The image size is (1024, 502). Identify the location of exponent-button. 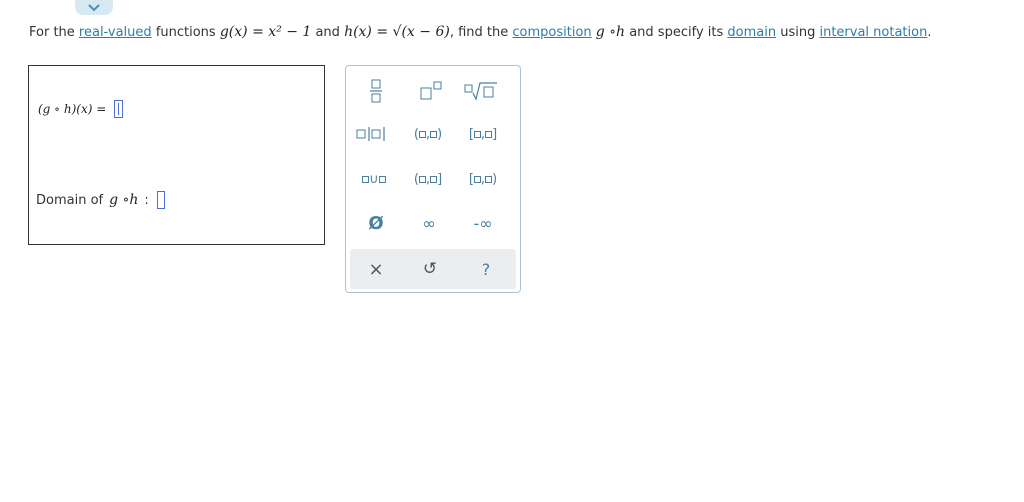
(431, 91).